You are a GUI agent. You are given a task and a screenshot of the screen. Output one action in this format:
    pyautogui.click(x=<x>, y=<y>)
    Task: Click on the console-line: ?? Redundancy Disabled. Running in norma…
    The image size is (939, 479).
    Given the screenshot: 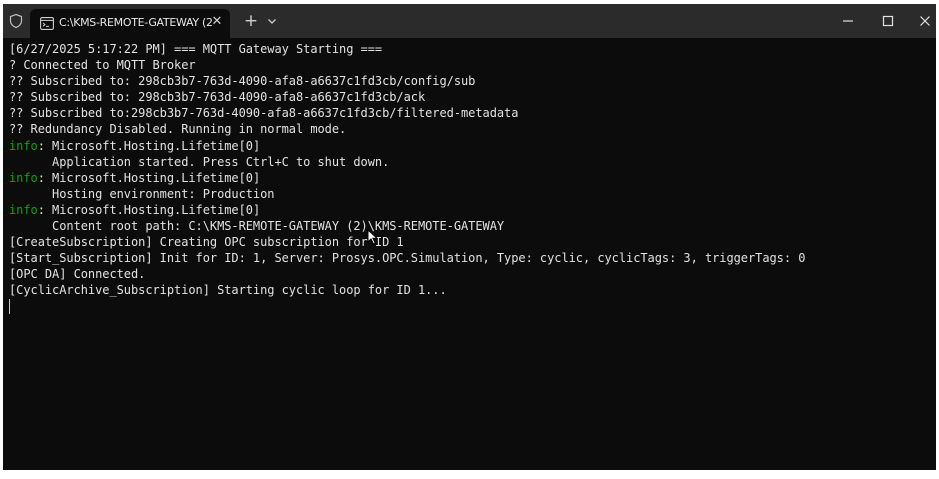 What is the action you would take?
    pyautogui.click(x=470, y=129)
    